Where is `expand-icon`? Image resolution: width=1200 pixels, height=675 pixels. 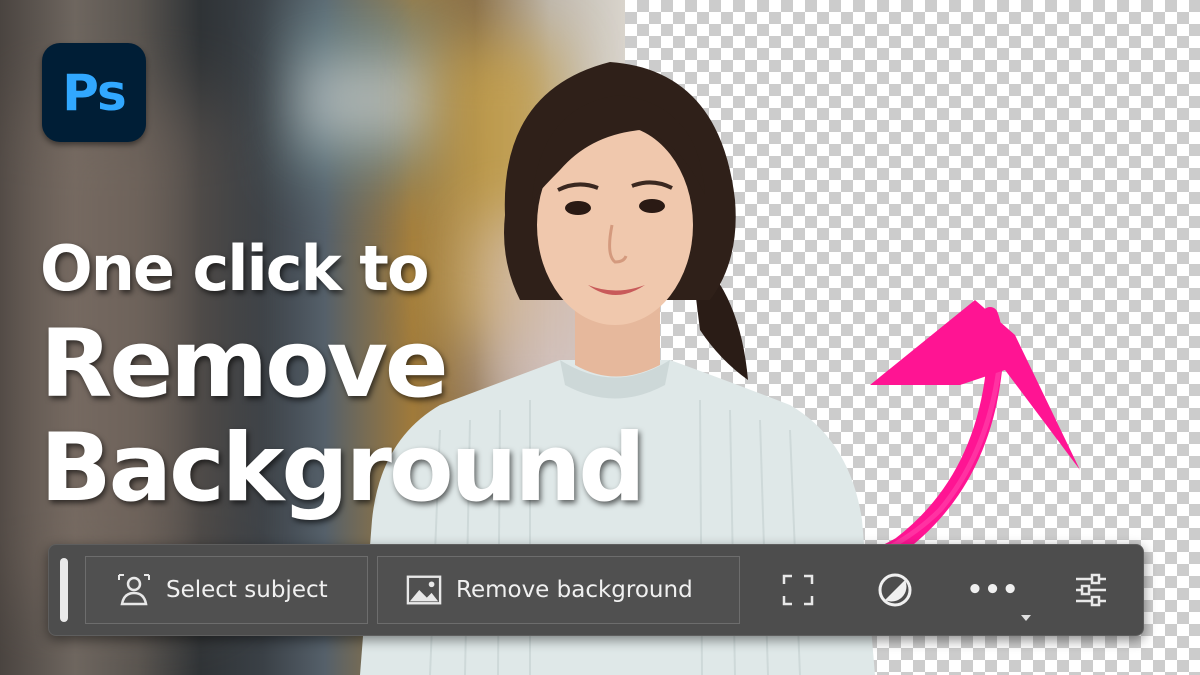 expand-icon is located at coordinates (798, 590).